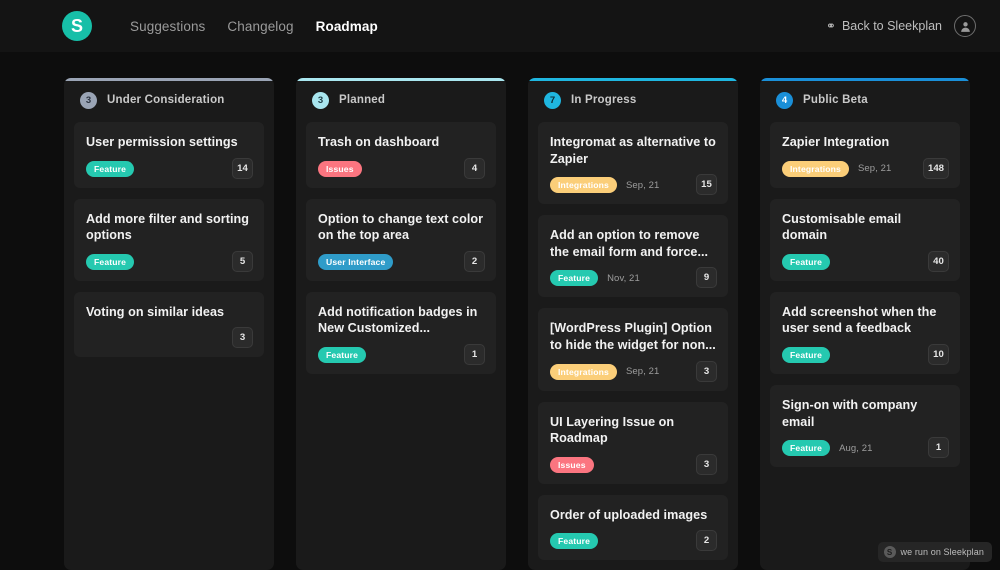 The image size is (1000, 570). What do you see at coordinates (401, 262) in the screenshot?
I see `card-footer: User Interface` at bounding box center [401, 262].